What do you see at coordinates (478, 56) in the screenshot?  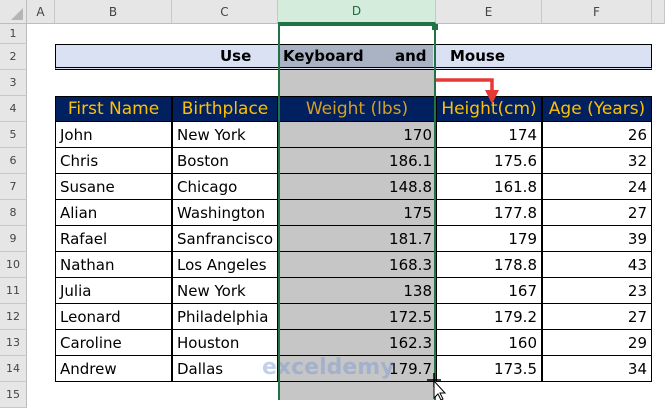 I see `title-word: Mouse` at bounding box center [478, 56].